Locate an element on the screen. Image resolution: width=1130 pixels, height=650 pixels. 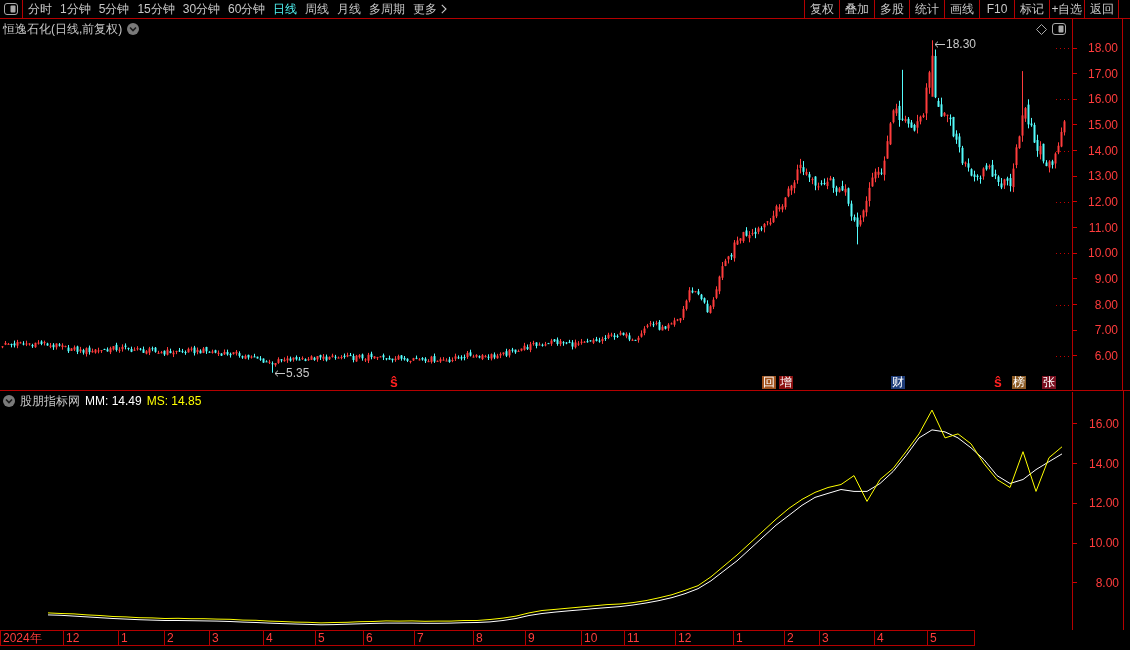
period-tab: 60分钟 is located at coordinates (247, 9).